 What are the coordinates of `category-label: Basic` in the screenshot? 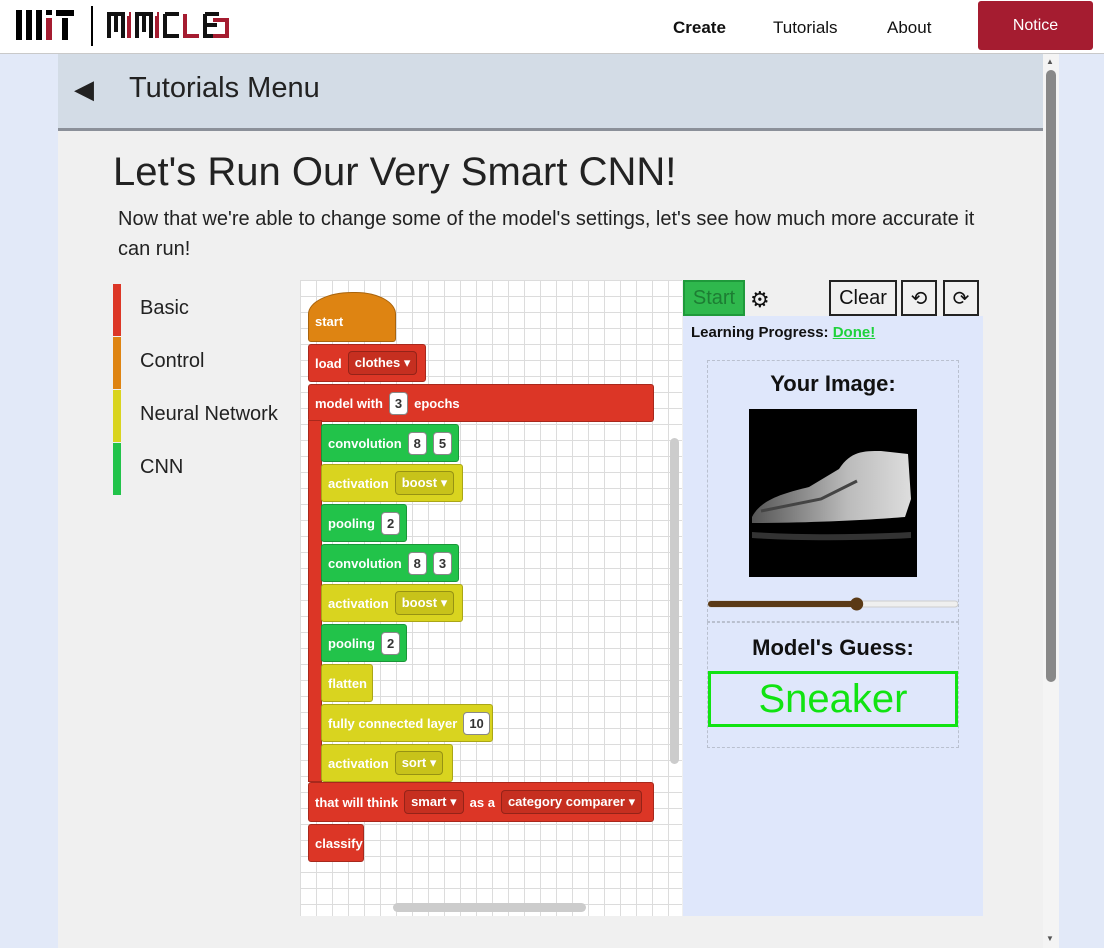 It's located at (164, 308).